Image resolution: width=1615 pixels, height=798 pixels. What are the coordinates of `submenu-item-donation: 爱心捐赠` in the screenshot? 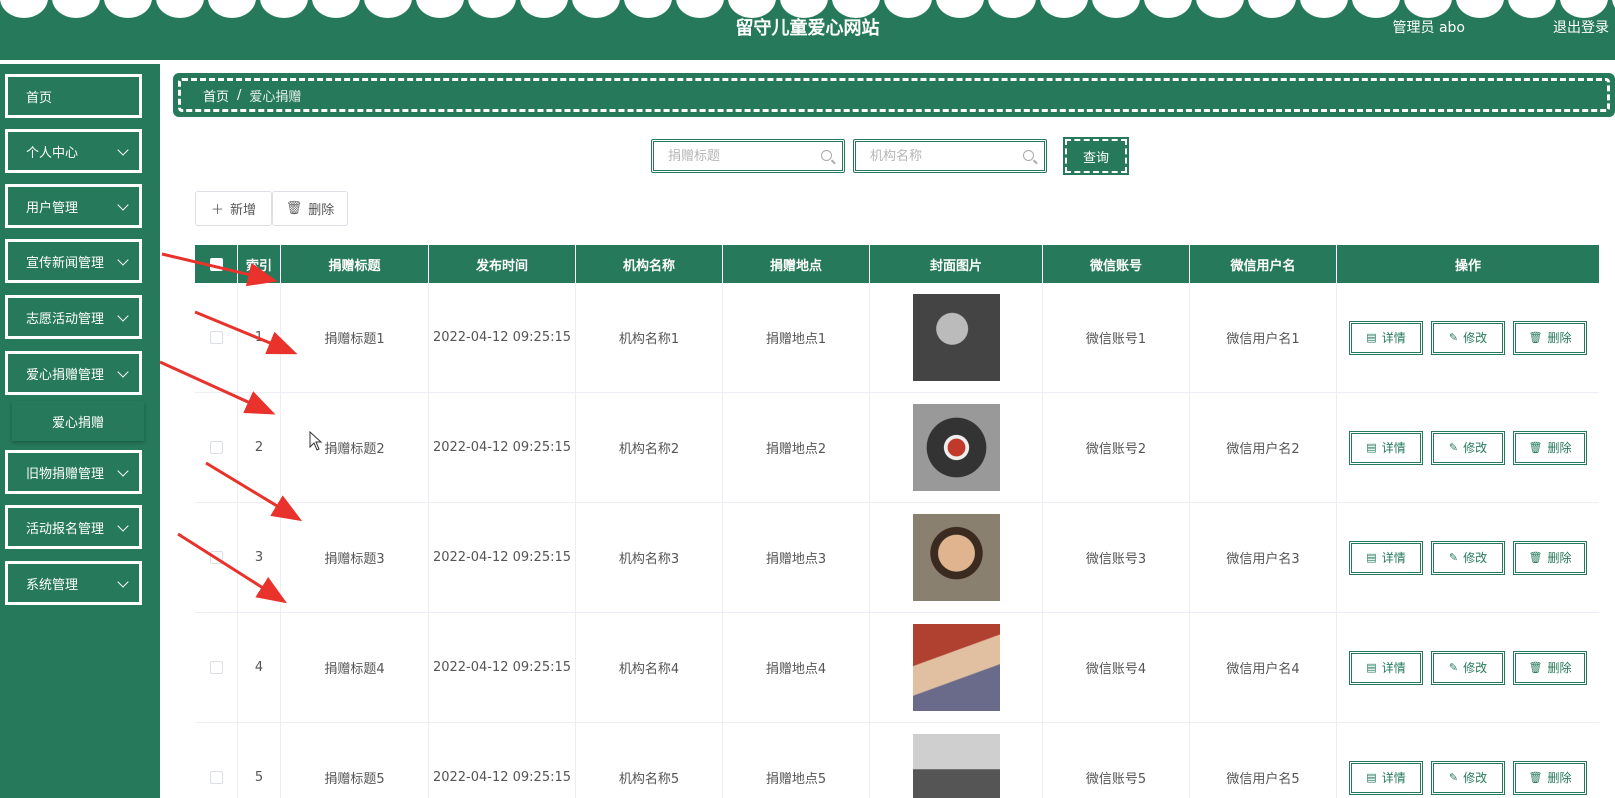 It's located at (78, 421).